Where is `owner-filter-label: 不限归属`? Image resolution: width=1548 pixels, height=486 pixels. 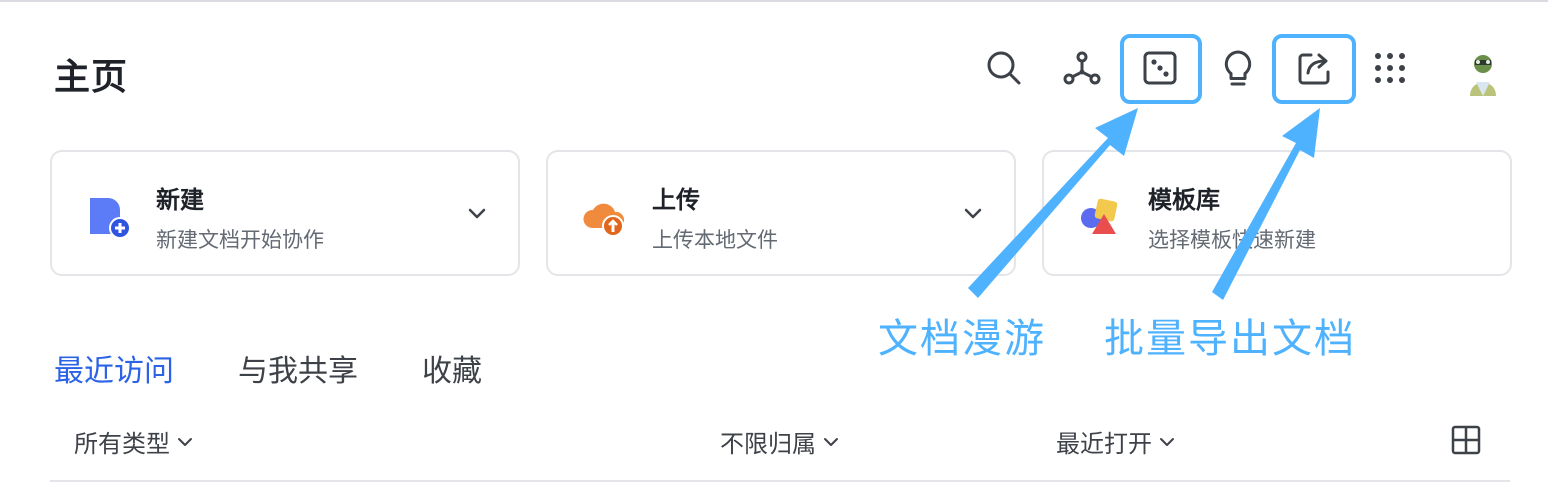 owner-filter-label: 不限归属 is located at coordinates (768, 444).